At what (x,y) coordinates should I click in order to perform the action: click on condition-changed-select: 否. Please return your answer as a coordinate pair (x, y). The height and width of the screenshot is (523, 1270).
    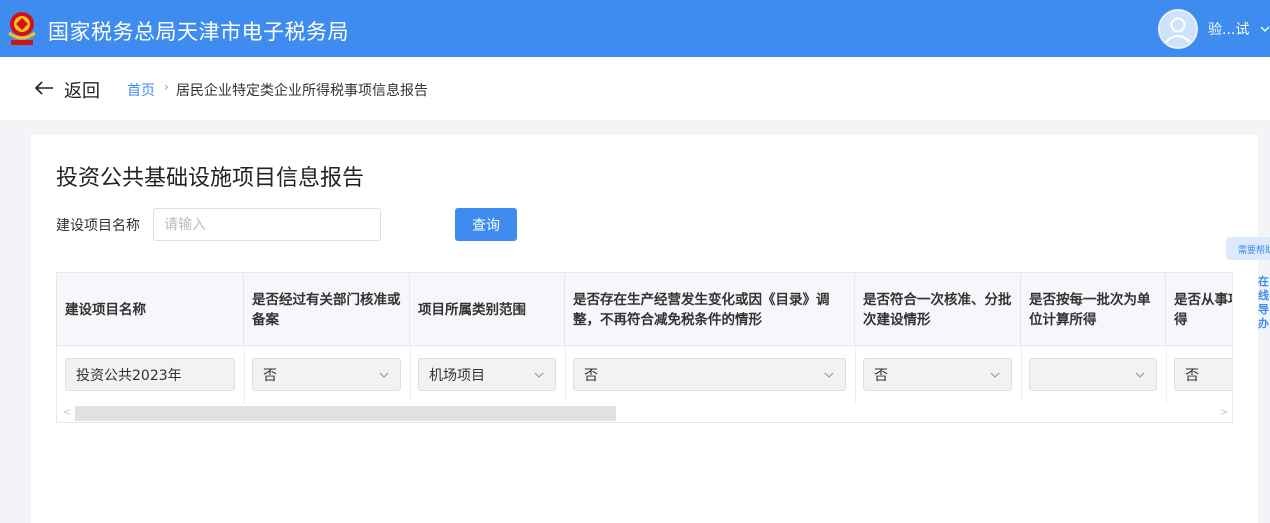
    Looking at the image, I should click on (709, 374).